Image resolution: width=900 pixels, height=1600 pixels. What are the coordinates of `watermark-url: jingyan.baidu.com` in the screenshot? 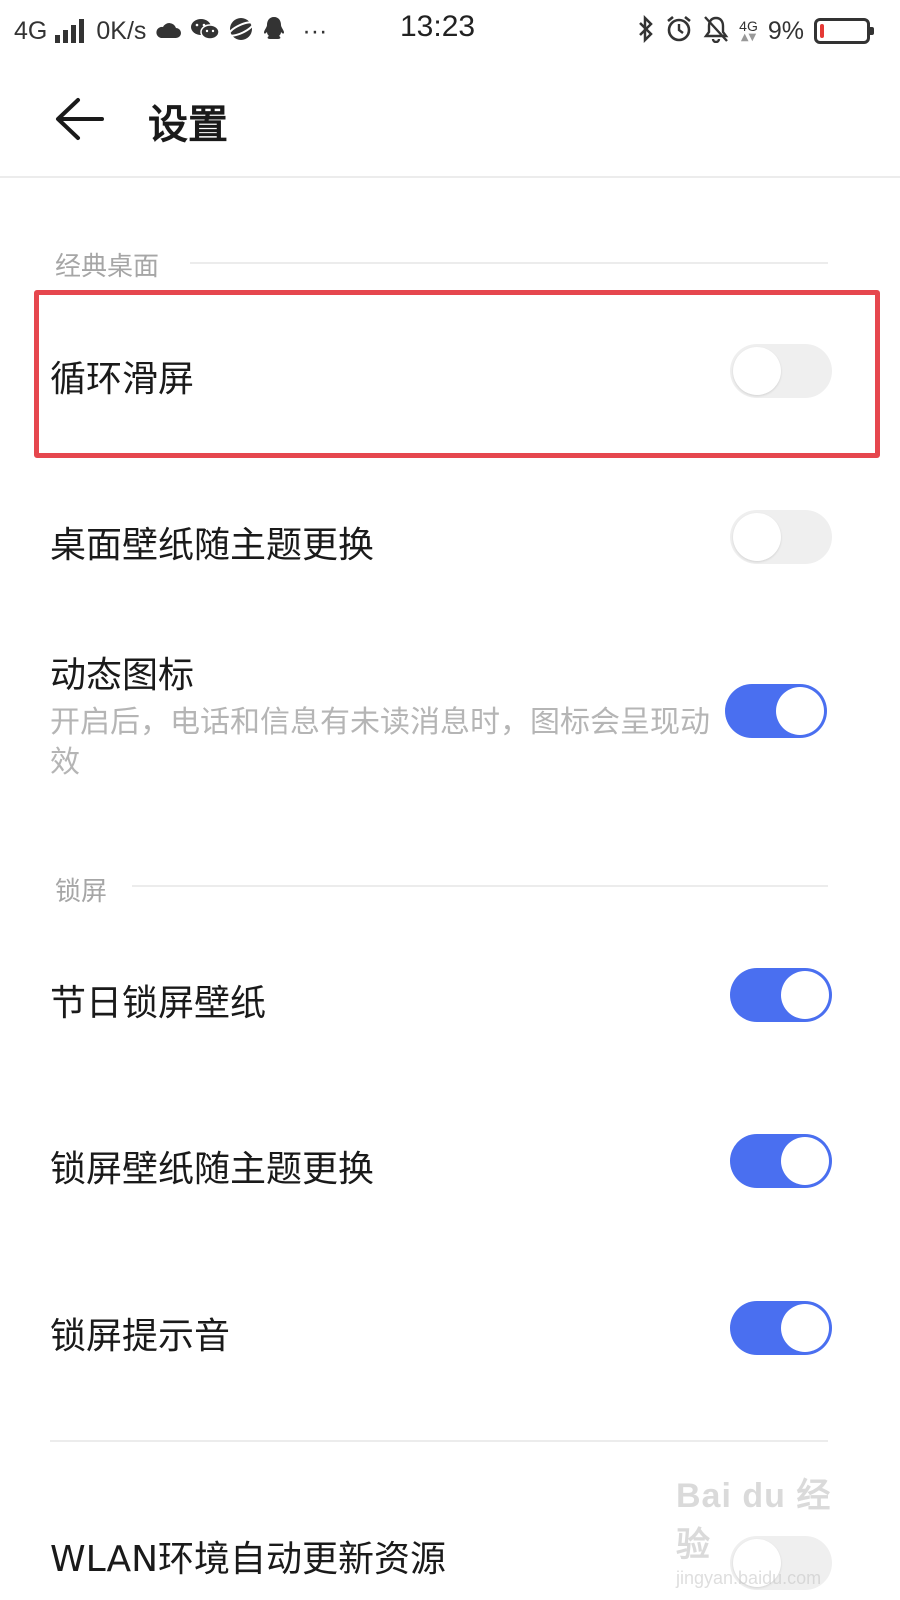 It's located at (749, 1578).